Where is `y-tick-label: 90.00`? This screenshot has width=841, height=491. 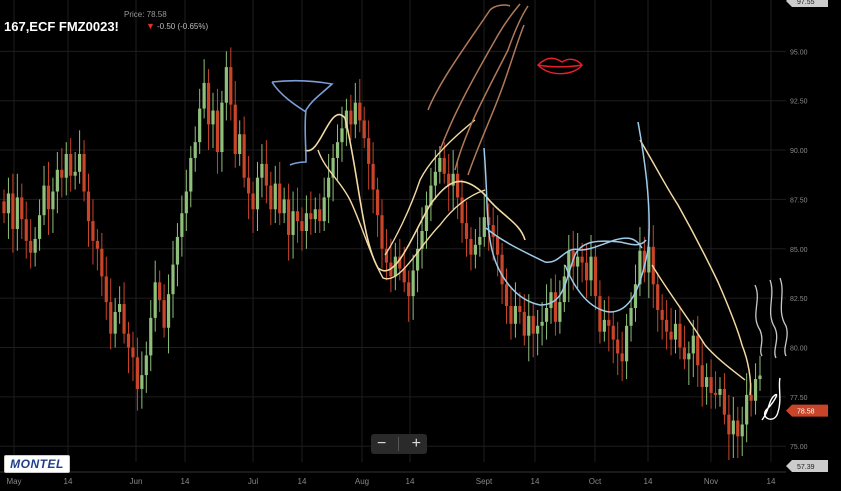 y-tick-label: 90.00 is located at coordinates (799, 151).